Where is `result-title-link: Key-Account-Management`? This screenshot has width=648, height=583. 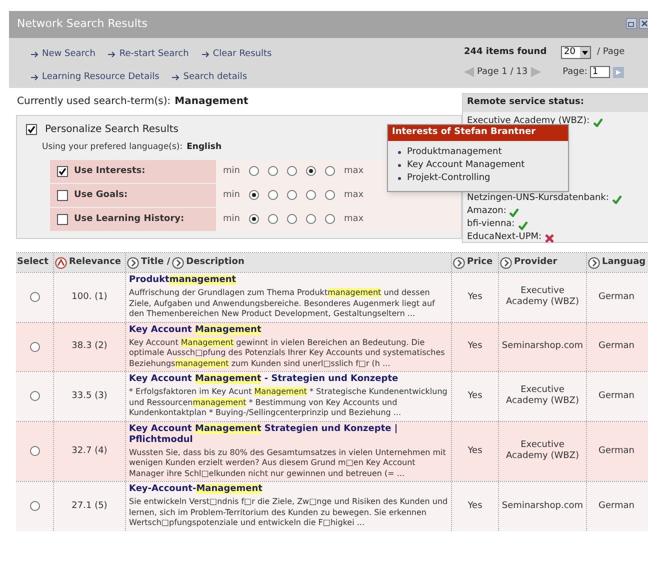
result-title-link: Key-Account-Management is located at coordinates (195, 489).